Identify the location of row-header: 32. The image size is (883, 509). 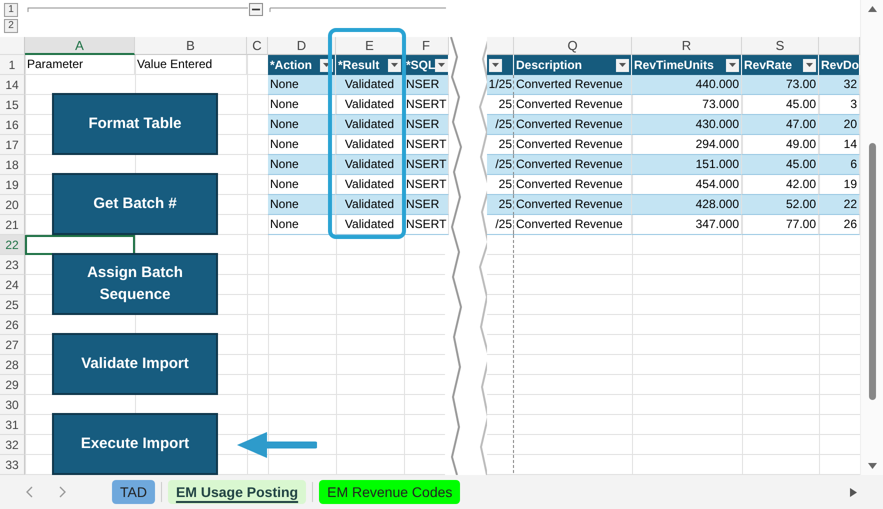
(12, 445).